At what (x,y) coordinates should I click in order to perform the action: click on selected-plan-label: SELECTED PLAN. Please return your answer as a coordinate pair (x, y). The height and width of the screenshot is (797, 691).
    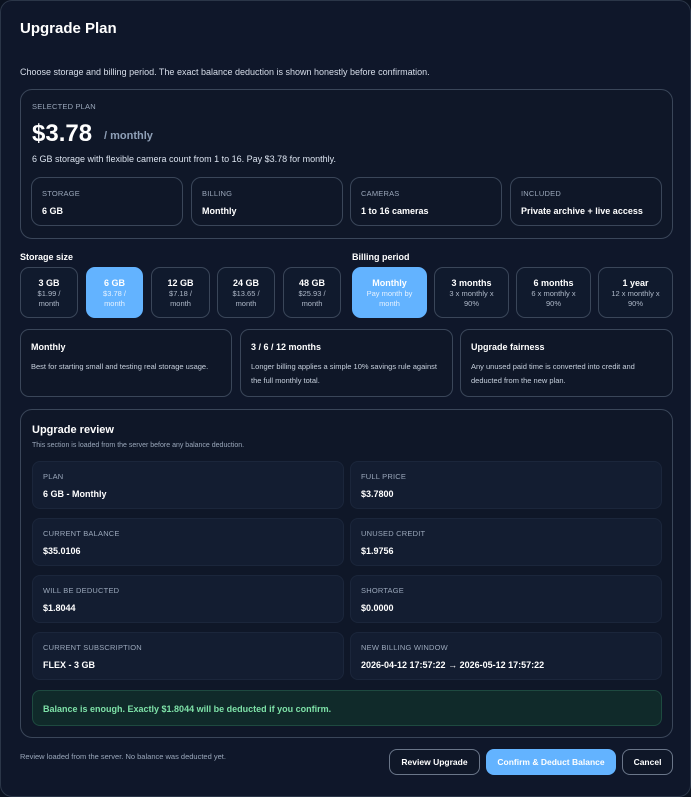
    Looking at the image, I should click on (64, 106).